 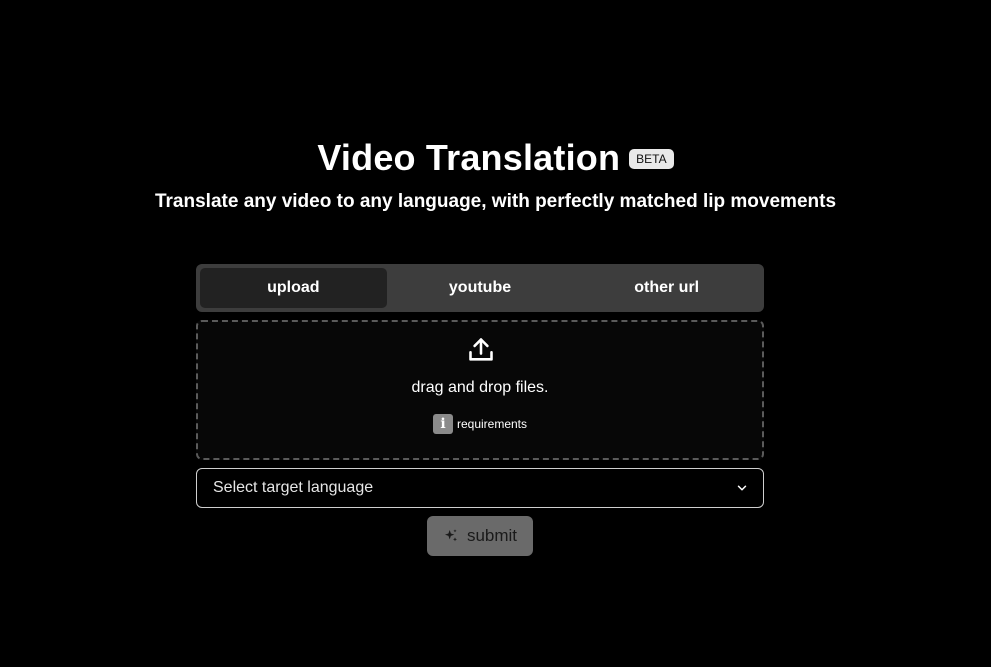 I want to click on beta-badge: BETA, so click(x=651, y=159).